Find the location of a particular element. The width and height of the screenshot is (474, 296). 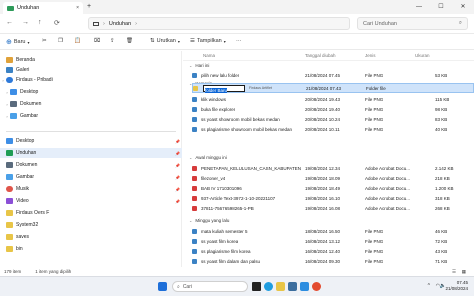

paste-icon: 📋 is located at coordinates (77, 41).